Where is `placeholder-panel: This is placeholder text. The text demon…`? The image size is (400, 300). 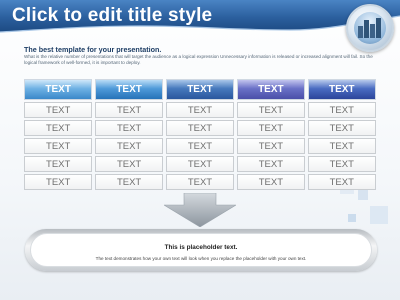 placeholder-panel: This is placeholder text. The text demon… is located at coordinates (201, 250).